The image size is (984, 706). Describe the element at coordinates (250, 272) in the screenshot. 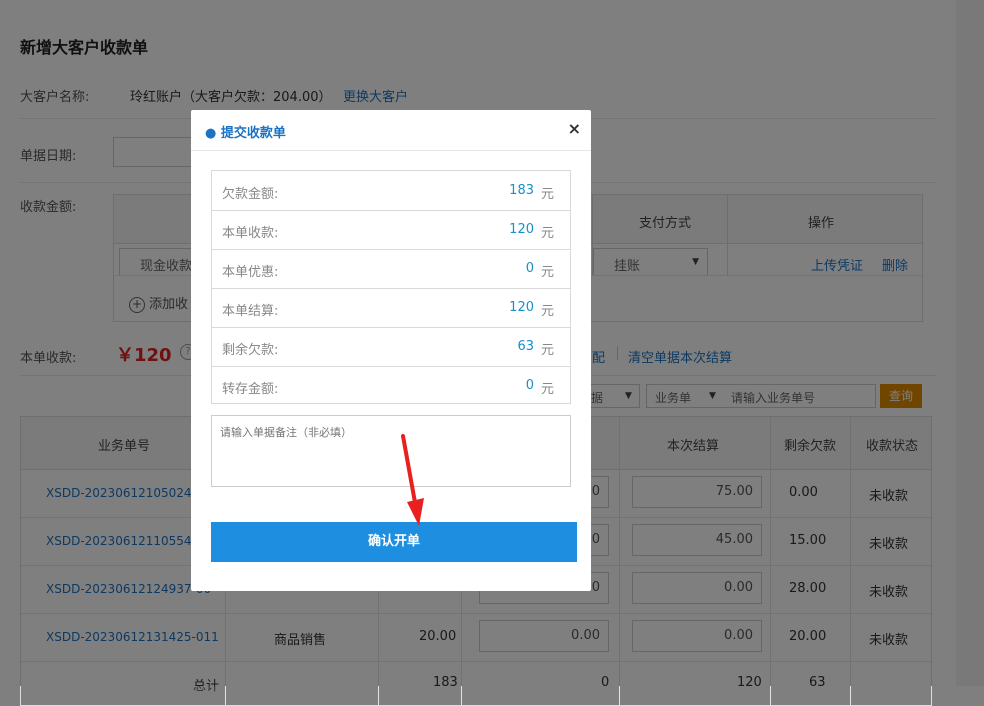

I see `summary-label: 本单优惠:` at that location.